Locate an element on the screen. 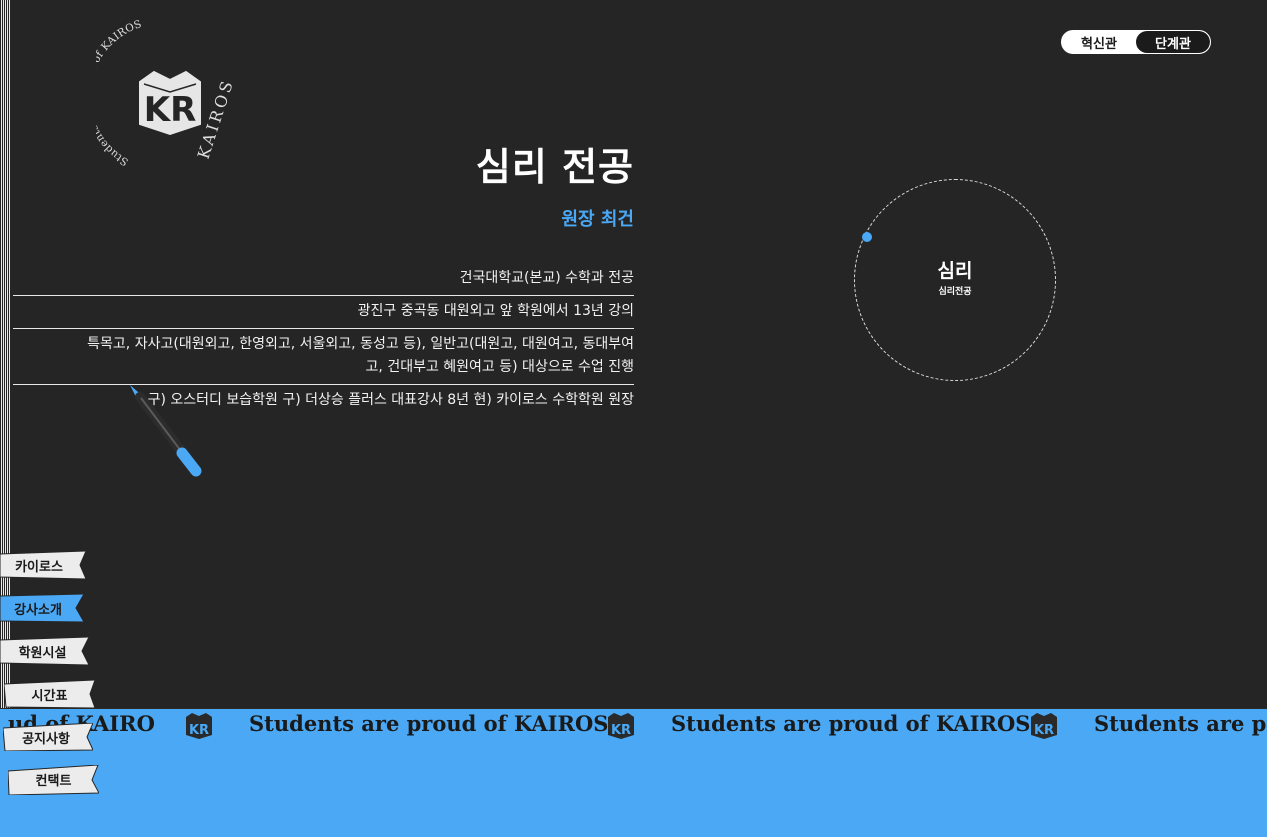 This screenshot has width=1267, height=837. nav-tab-notices: 공지사항 is located at coordinates (48, 737).